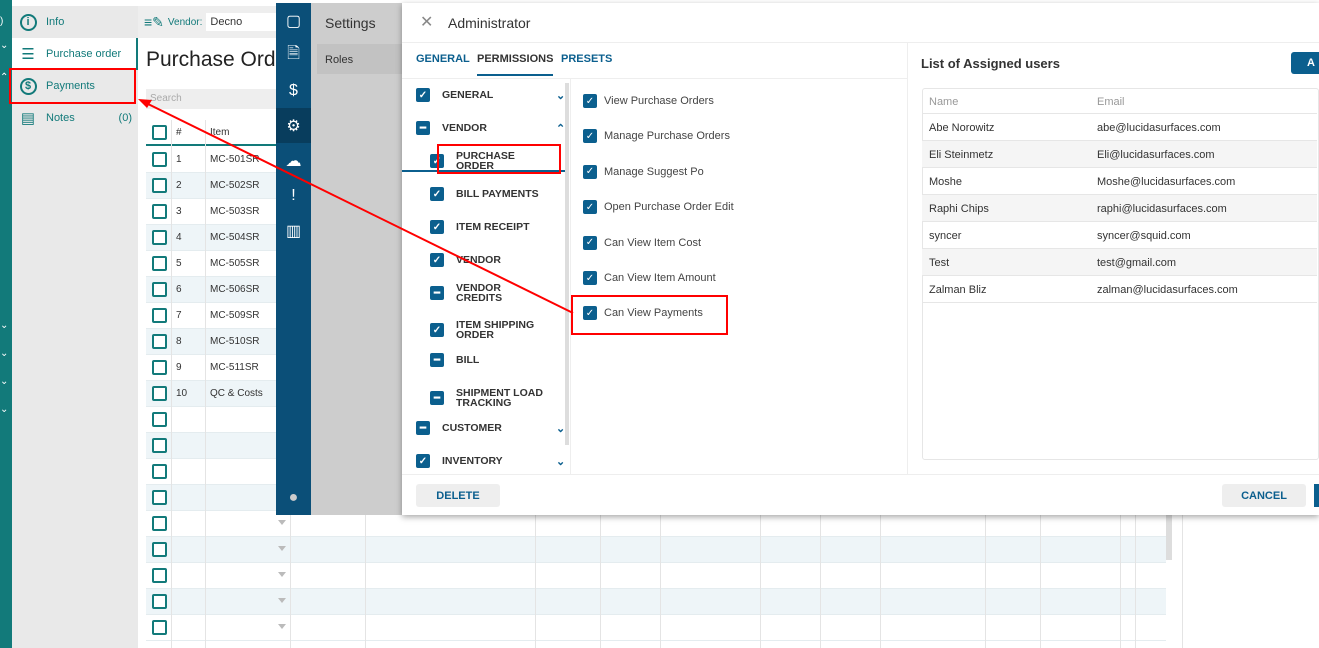  I want to click on annotation-arrow, so click(356, 206).